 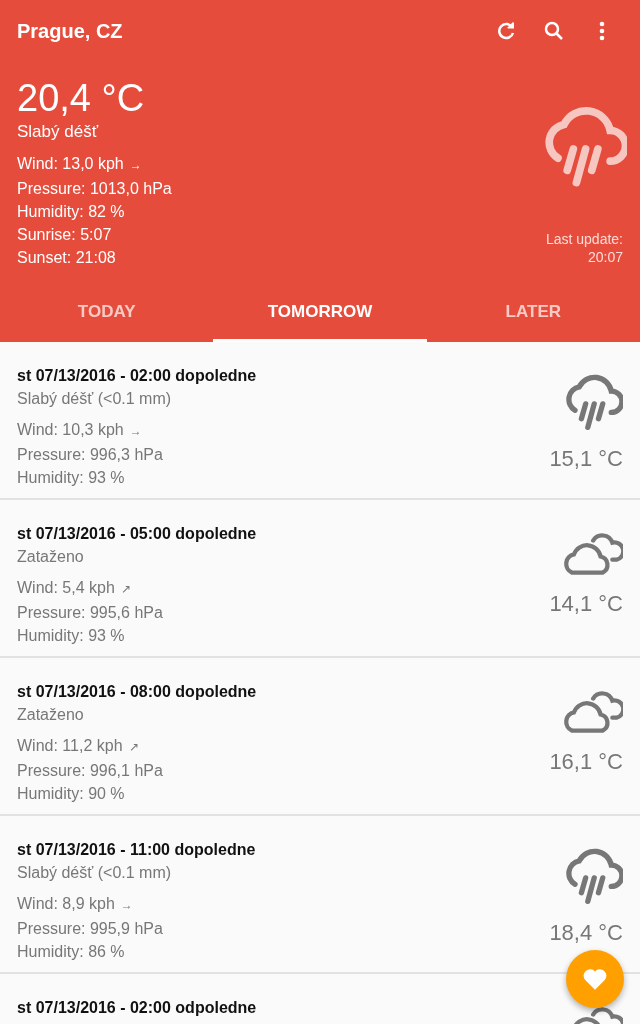 What do you see at coordinates (80, 164) in the screenshot?
I see `wind-text: Wind: 13,0 kph →` at bounding box center [80, 164].